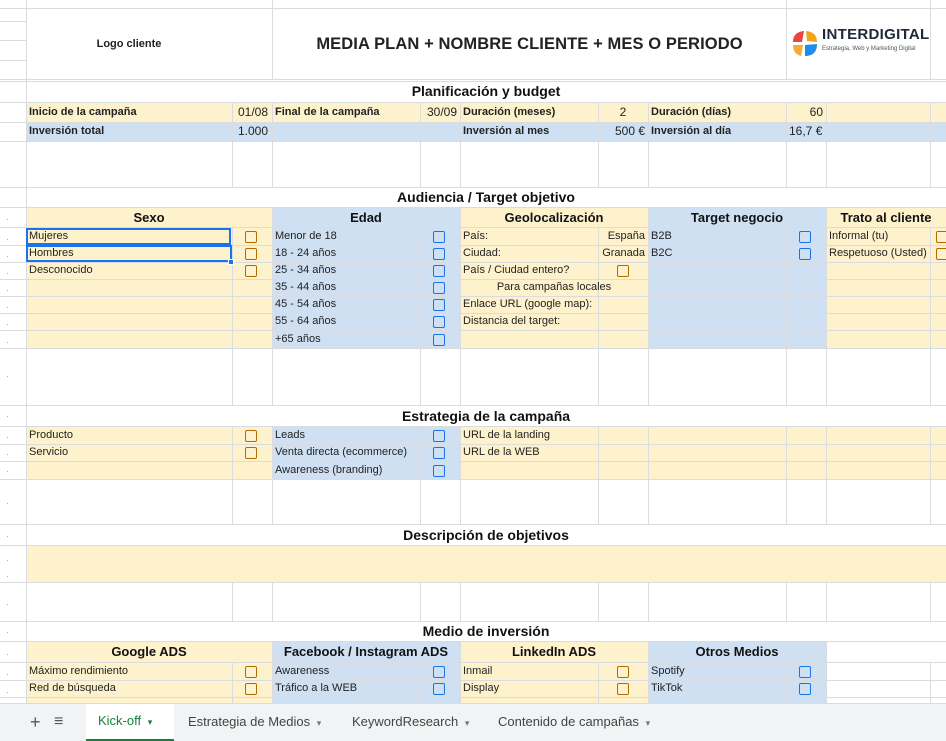 This screenshot has width=946, height=741. I want to click on monthly-value: 500 €, so click(623, 131).